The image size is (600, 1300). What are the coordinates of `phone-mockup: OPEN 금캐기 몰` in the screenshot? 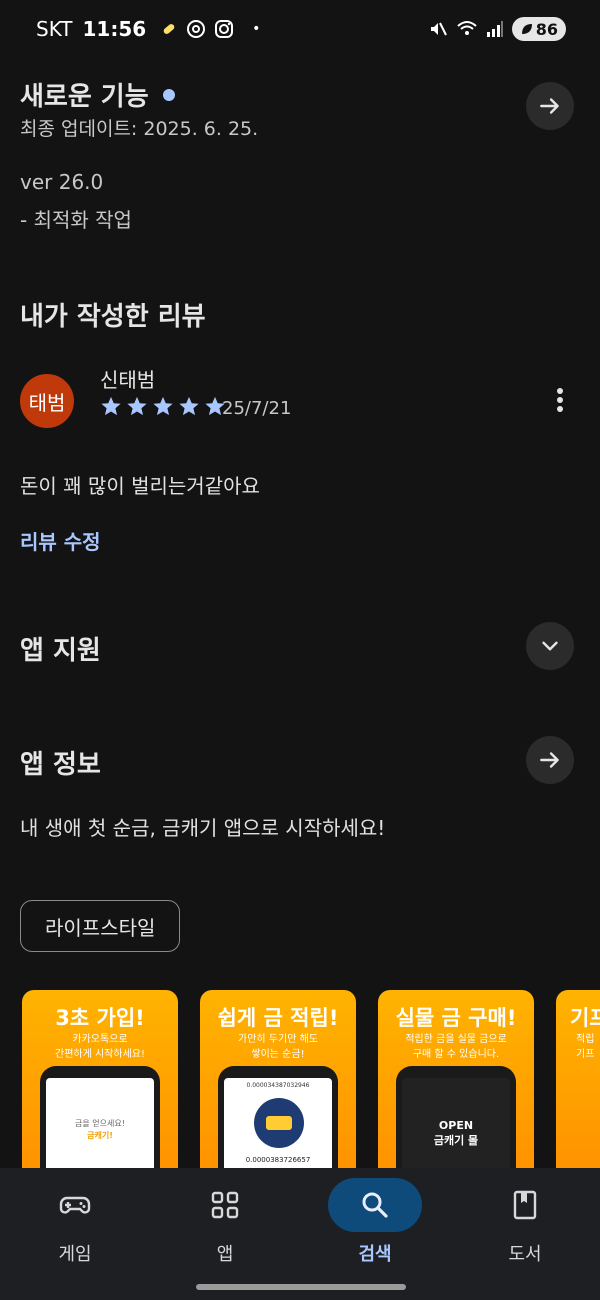 It's located at (456, 1118).